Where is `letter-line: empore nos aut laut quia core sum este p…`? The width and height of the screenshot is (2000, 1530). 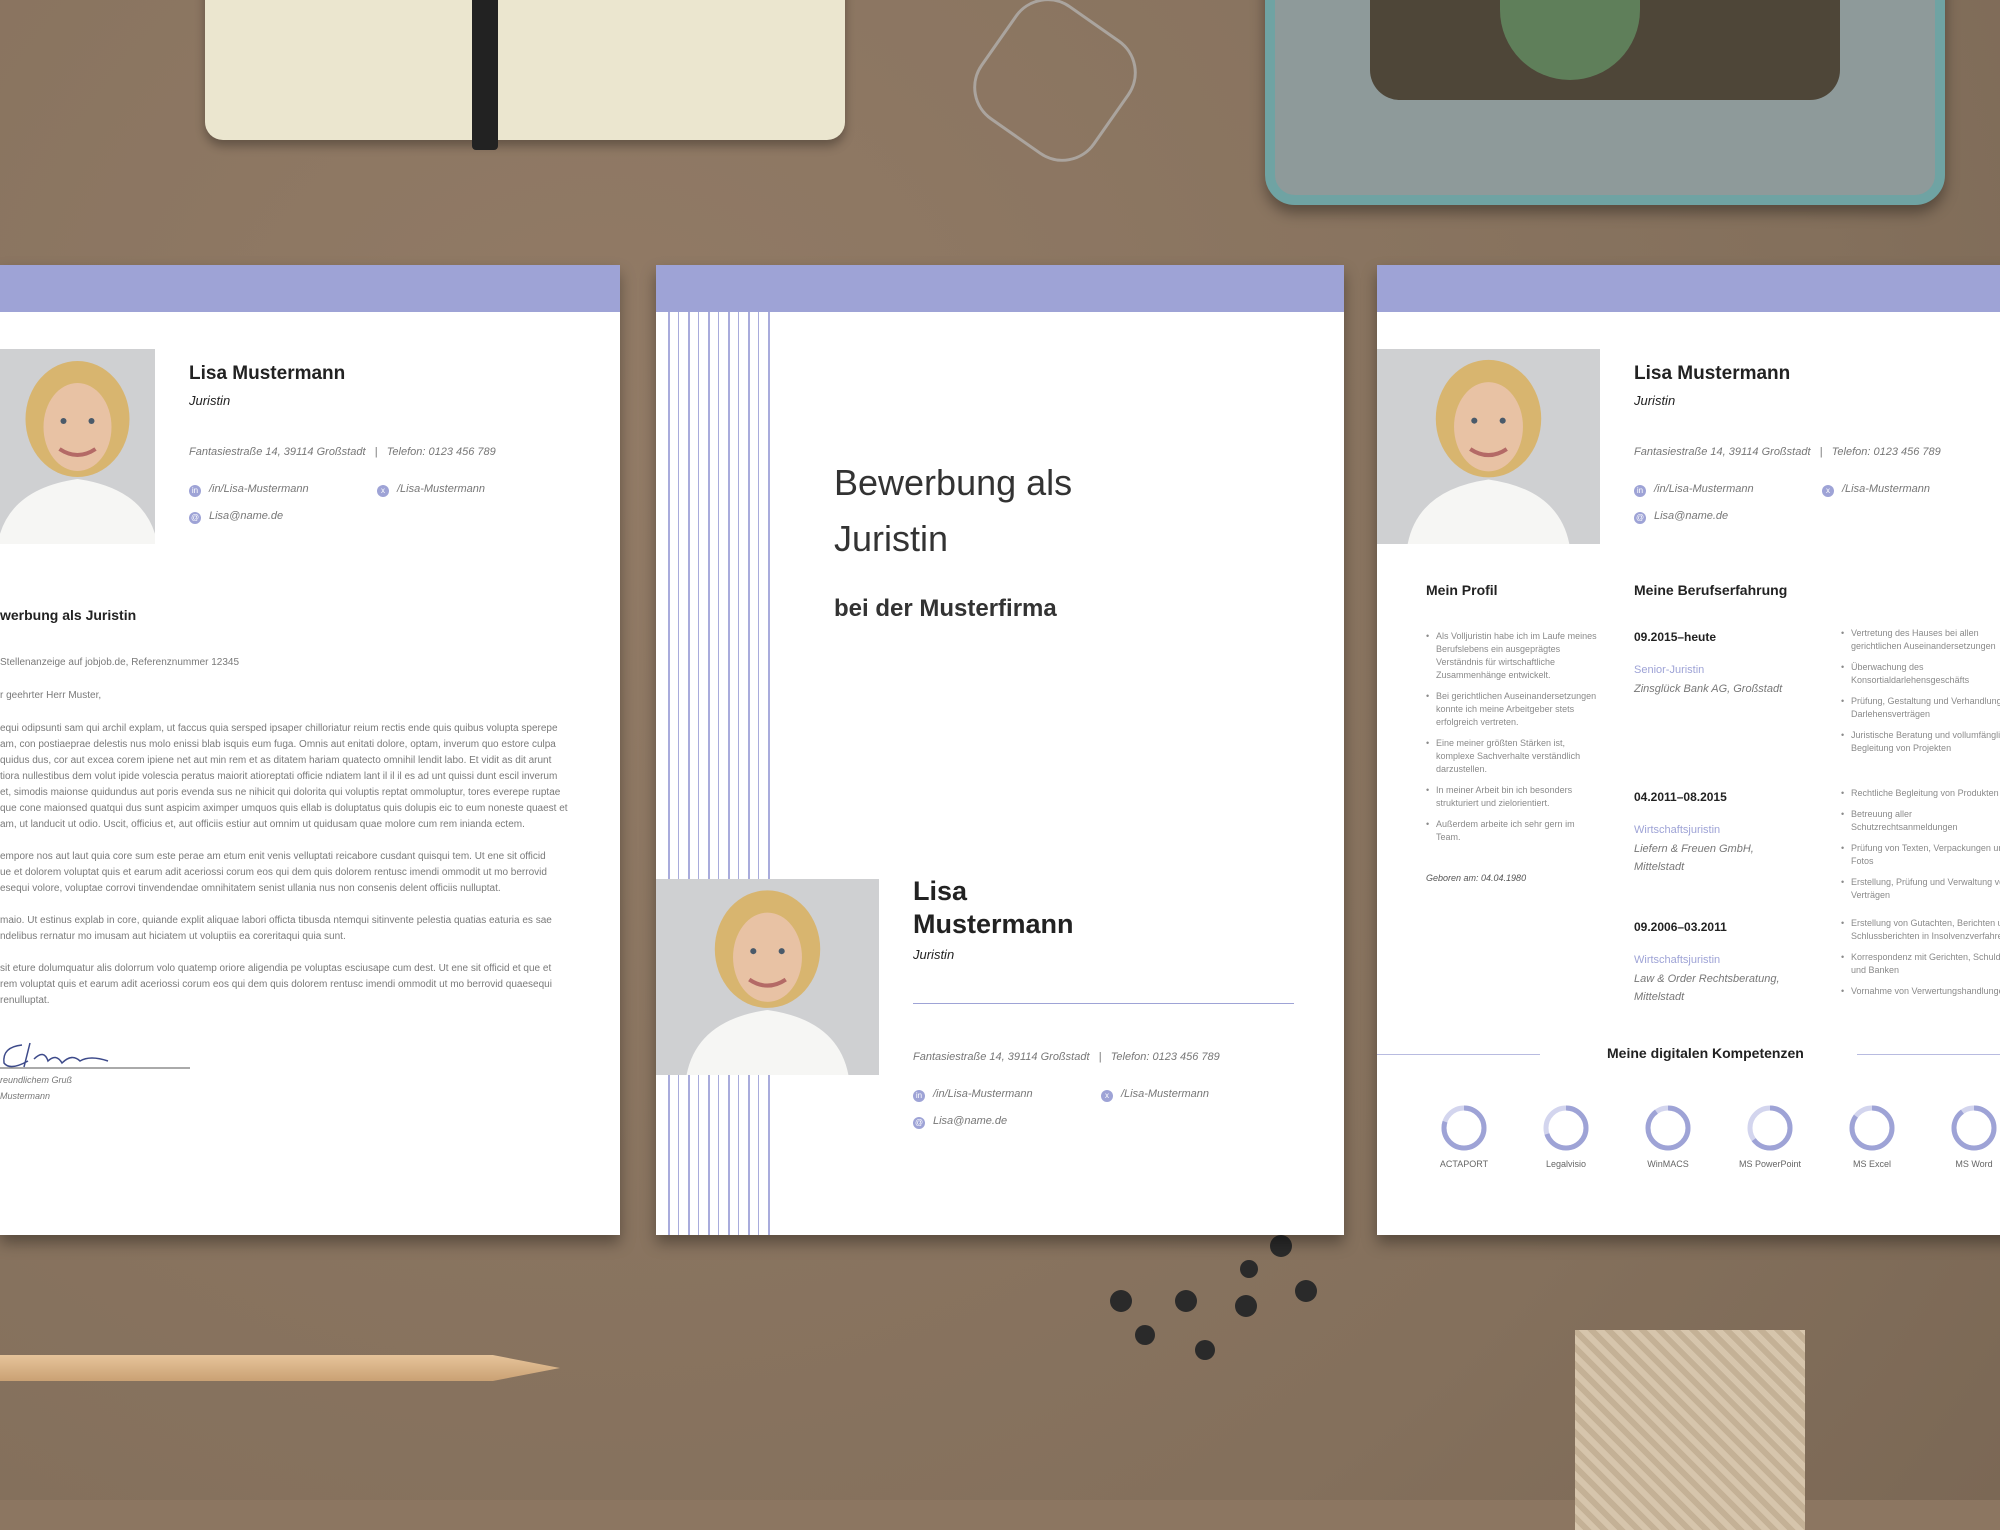
letter-line: empore nos aut laut quia core sum este p… is located at coordinates (273, 856).